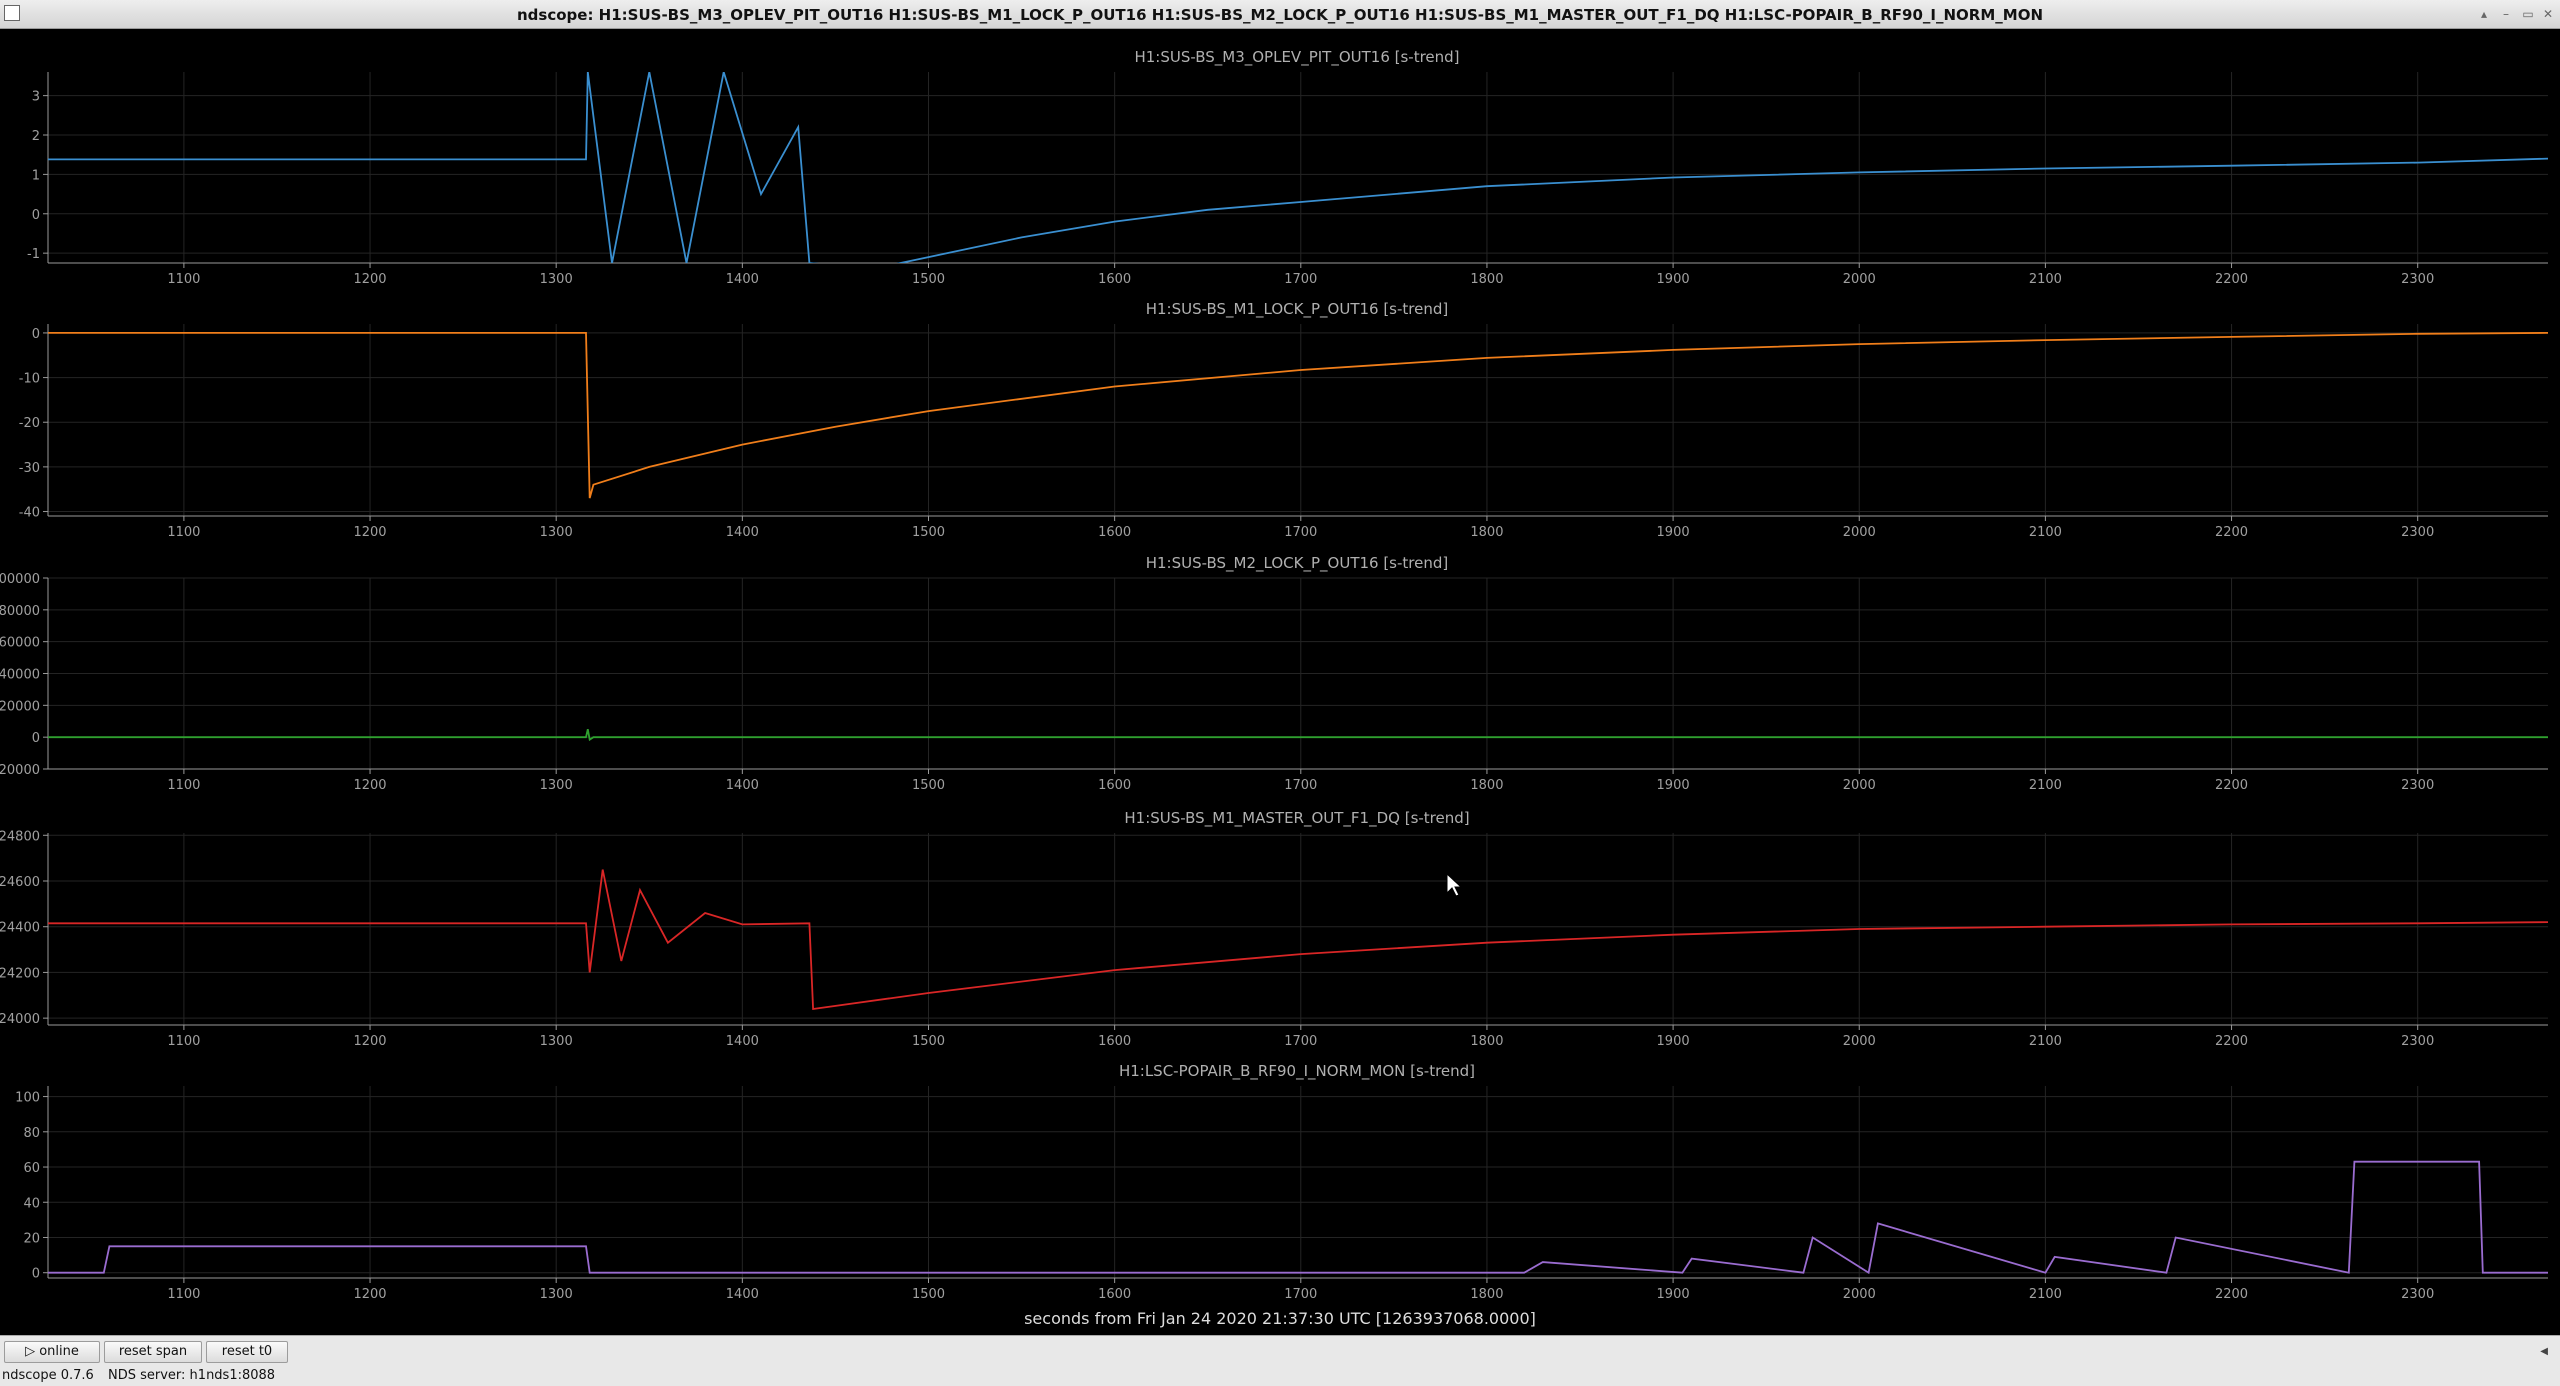  I want to click on y-tick-label: 40000, so click(20, 675).